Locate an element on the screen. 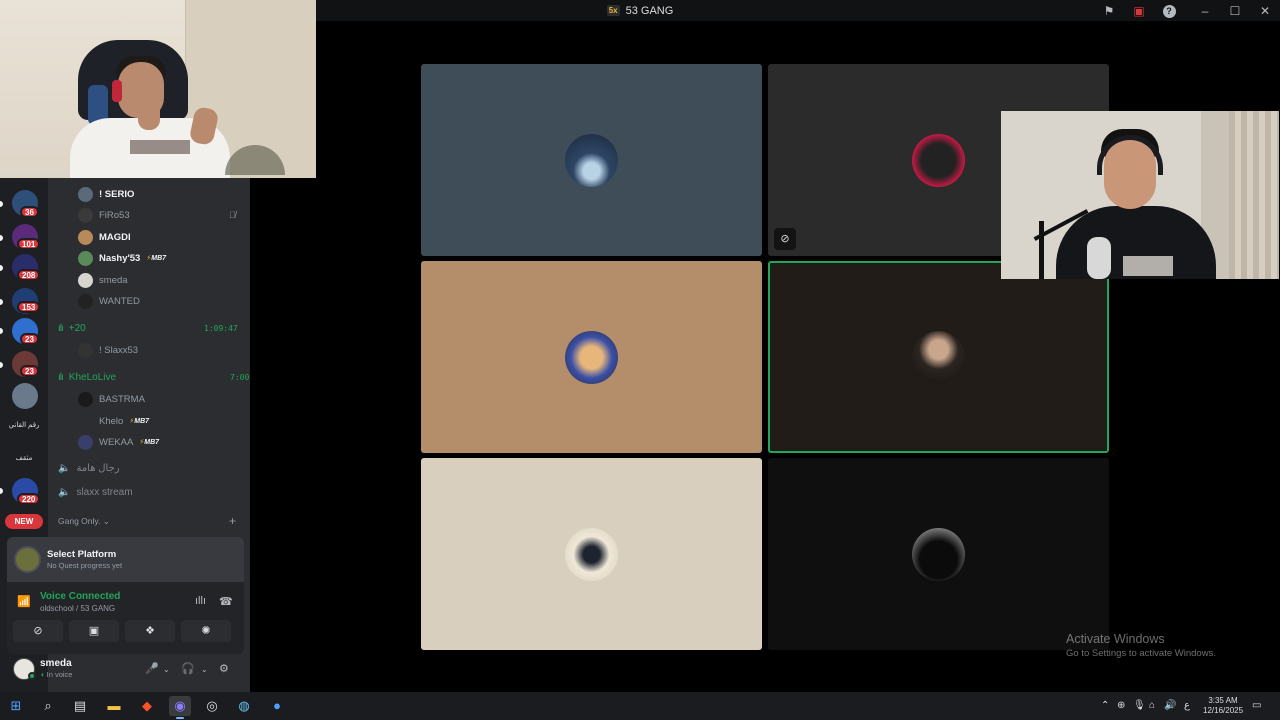 This screenshot has width=1280, height=720. settings-icon: ⚙ is located at coordinates (224, 668).